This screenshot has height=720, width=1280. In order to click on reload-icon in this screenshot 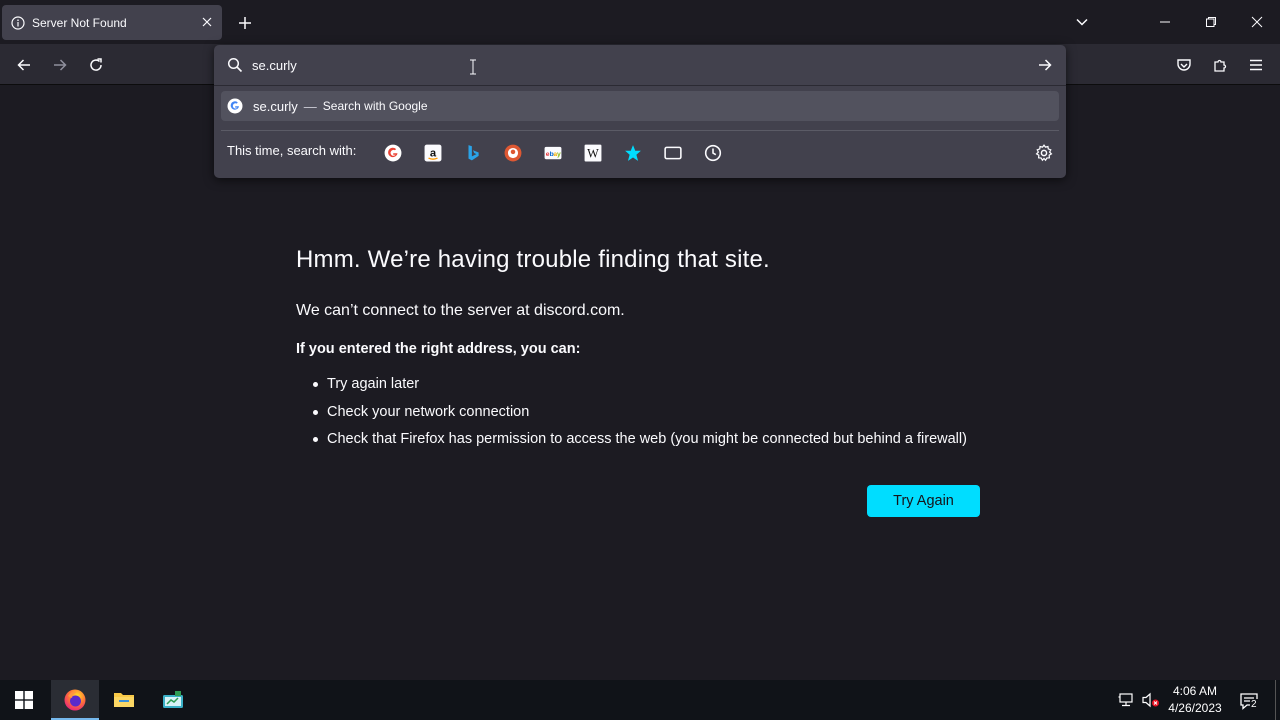, I will do `click(96, 65)`.